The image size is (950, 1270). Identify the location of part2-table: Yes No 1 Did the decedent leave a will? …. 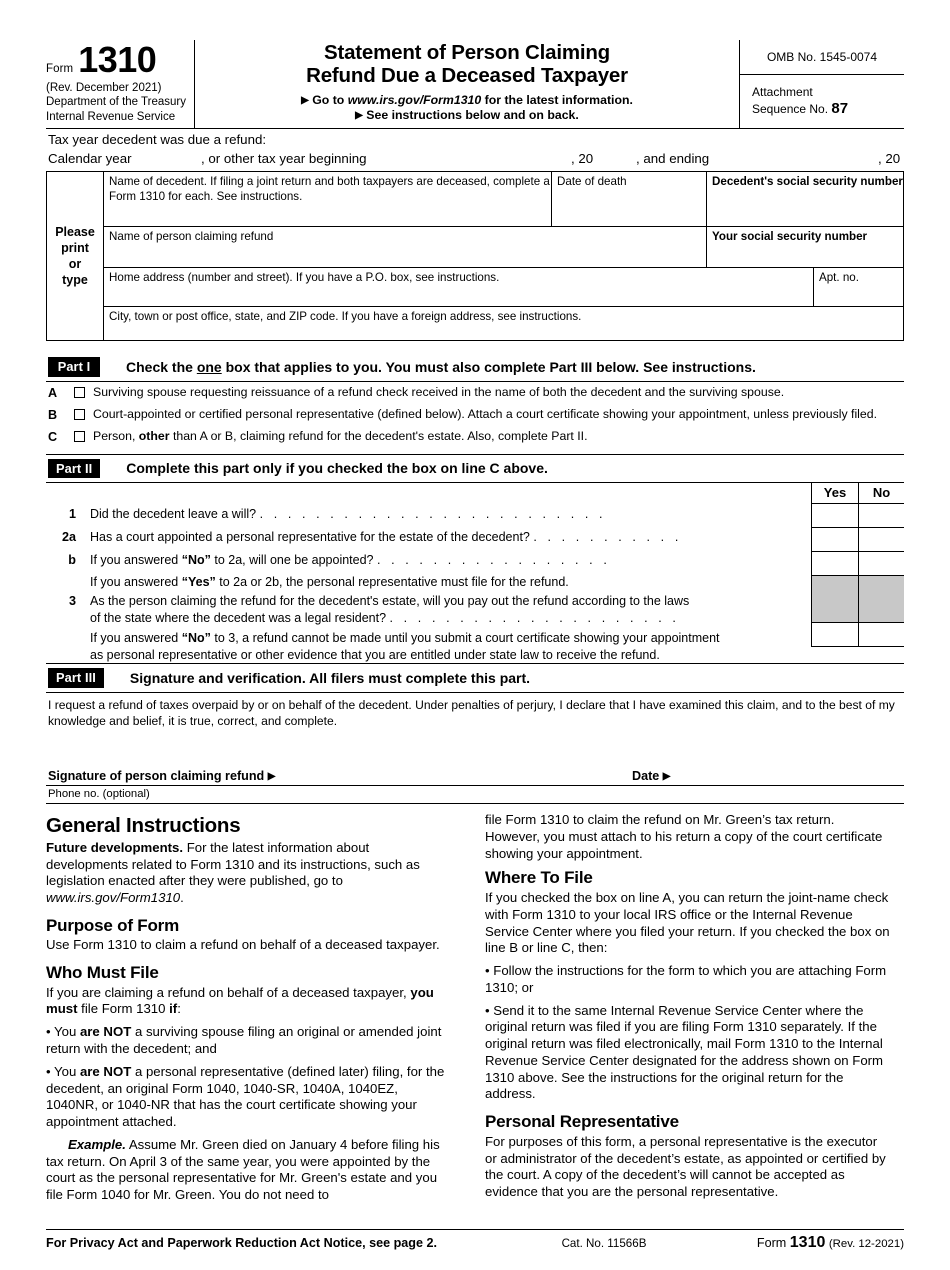
(475, 573).